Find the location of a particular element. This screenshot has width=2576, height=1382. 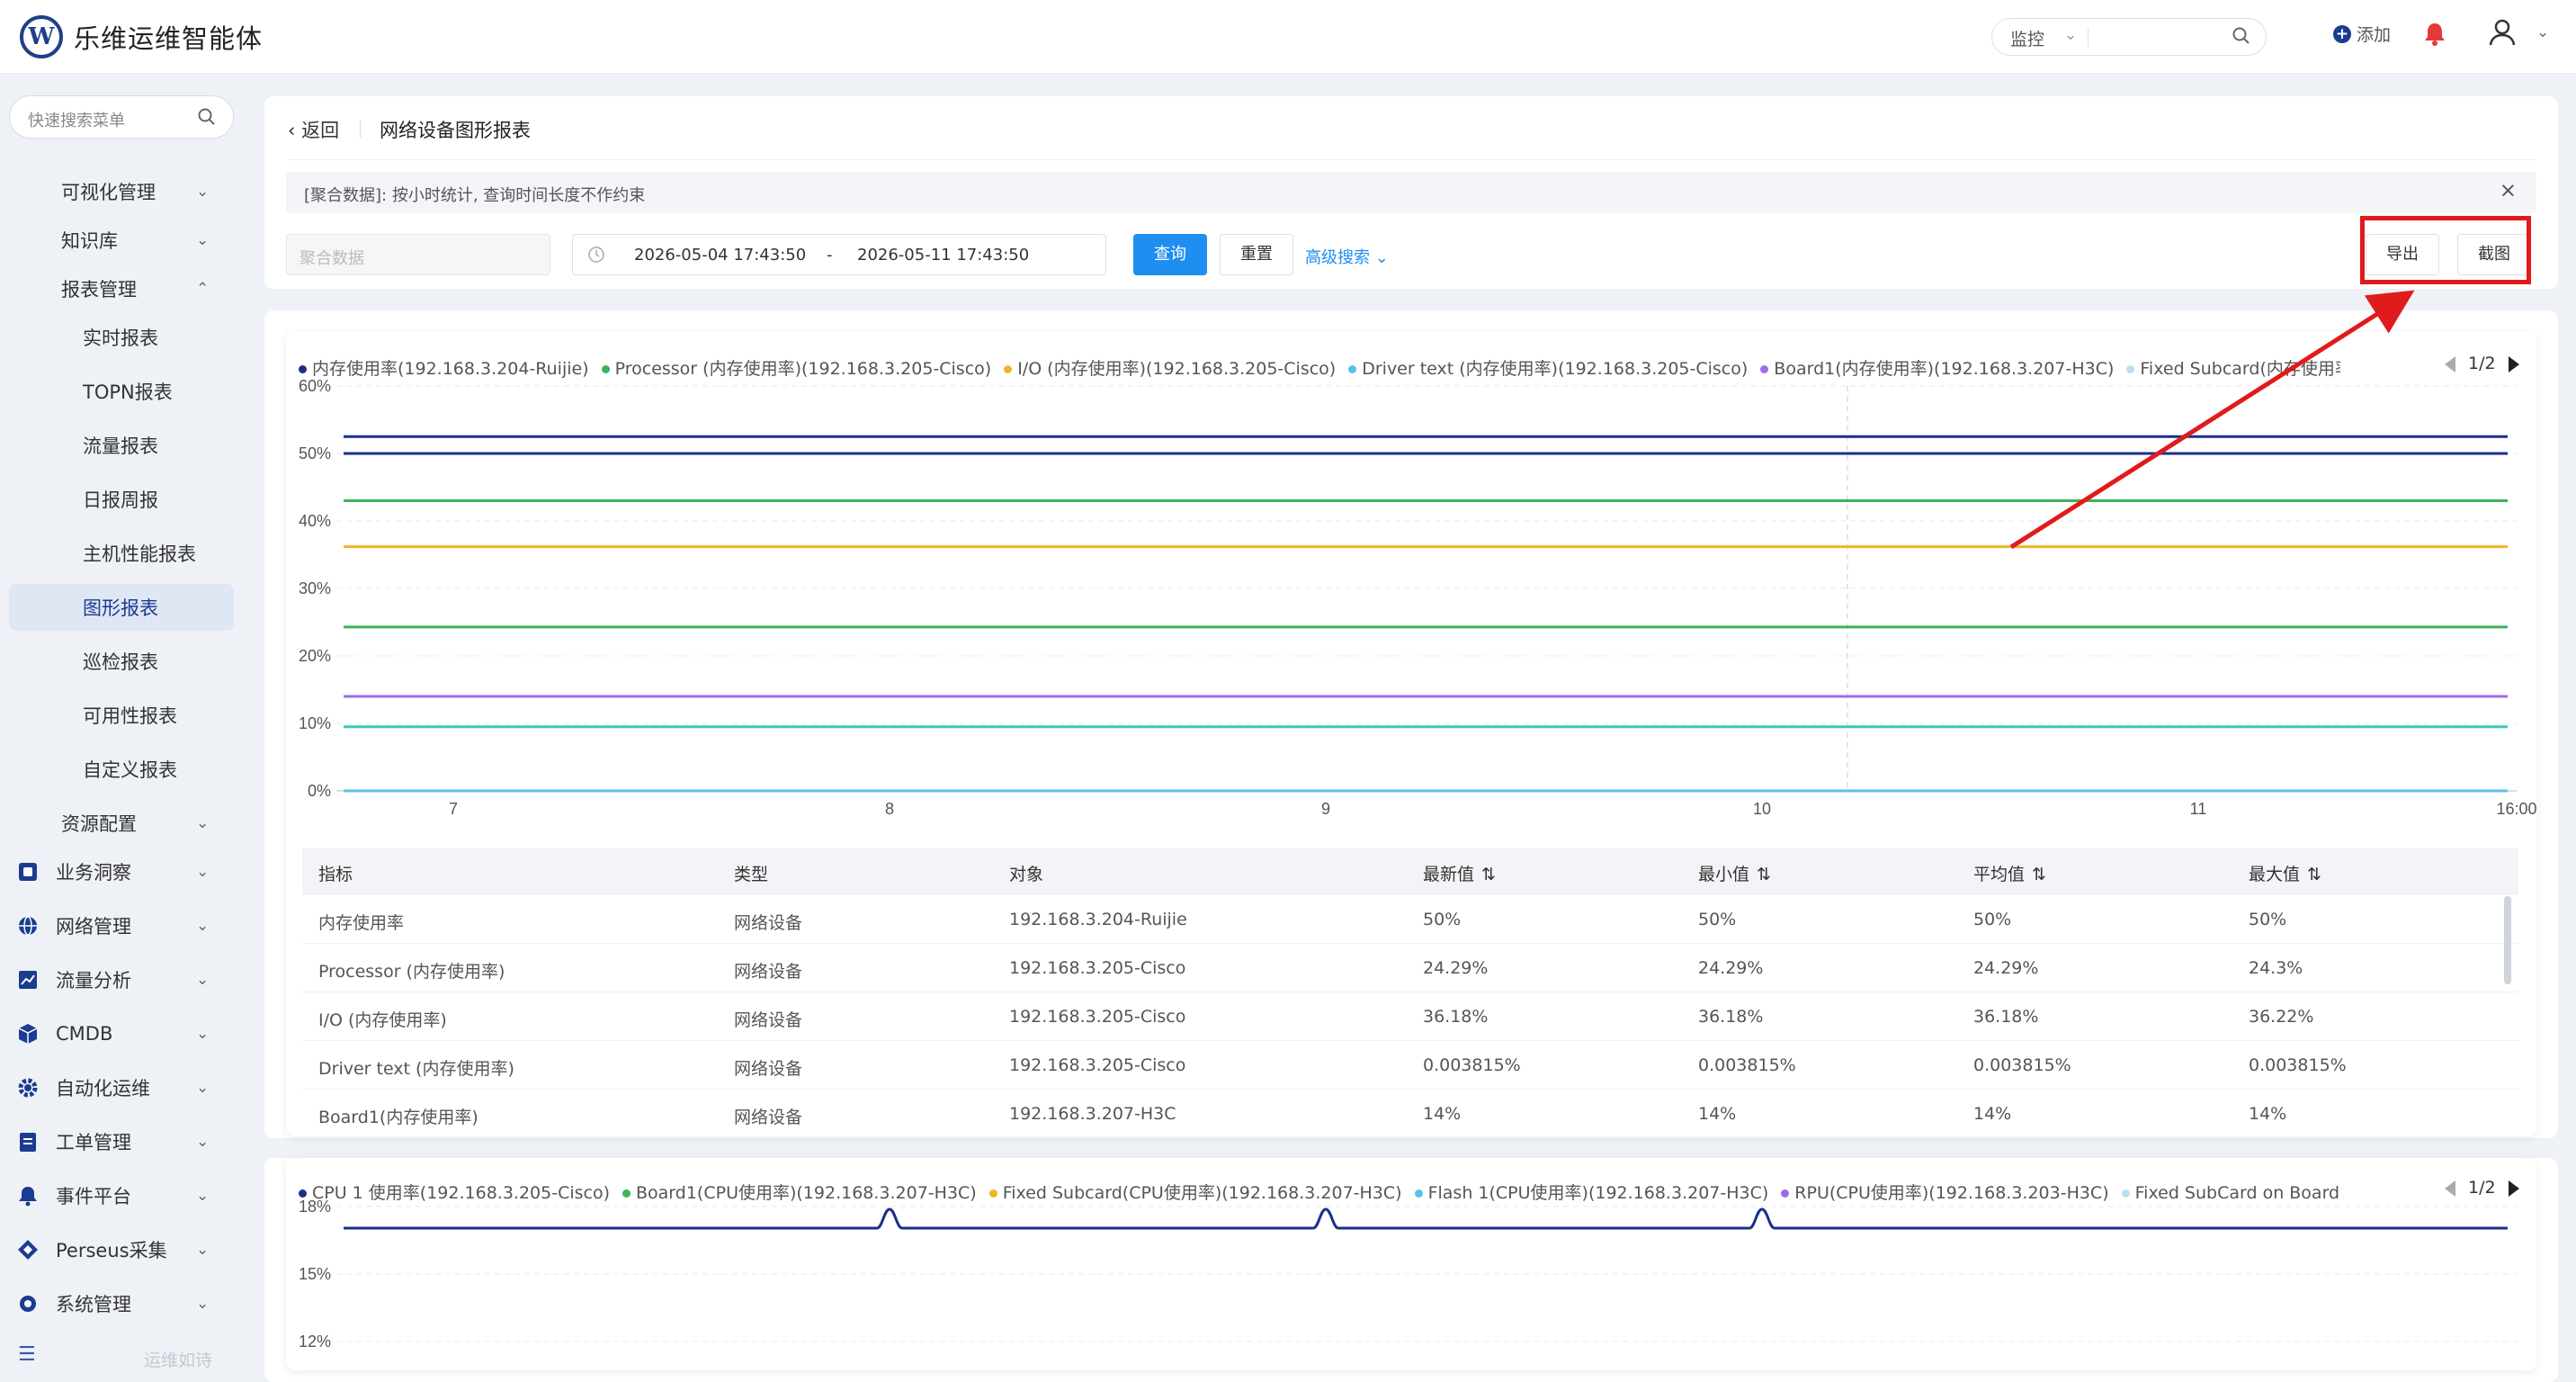

column-header: 最小值 ⇅ is located at coordinates (1734, 873).